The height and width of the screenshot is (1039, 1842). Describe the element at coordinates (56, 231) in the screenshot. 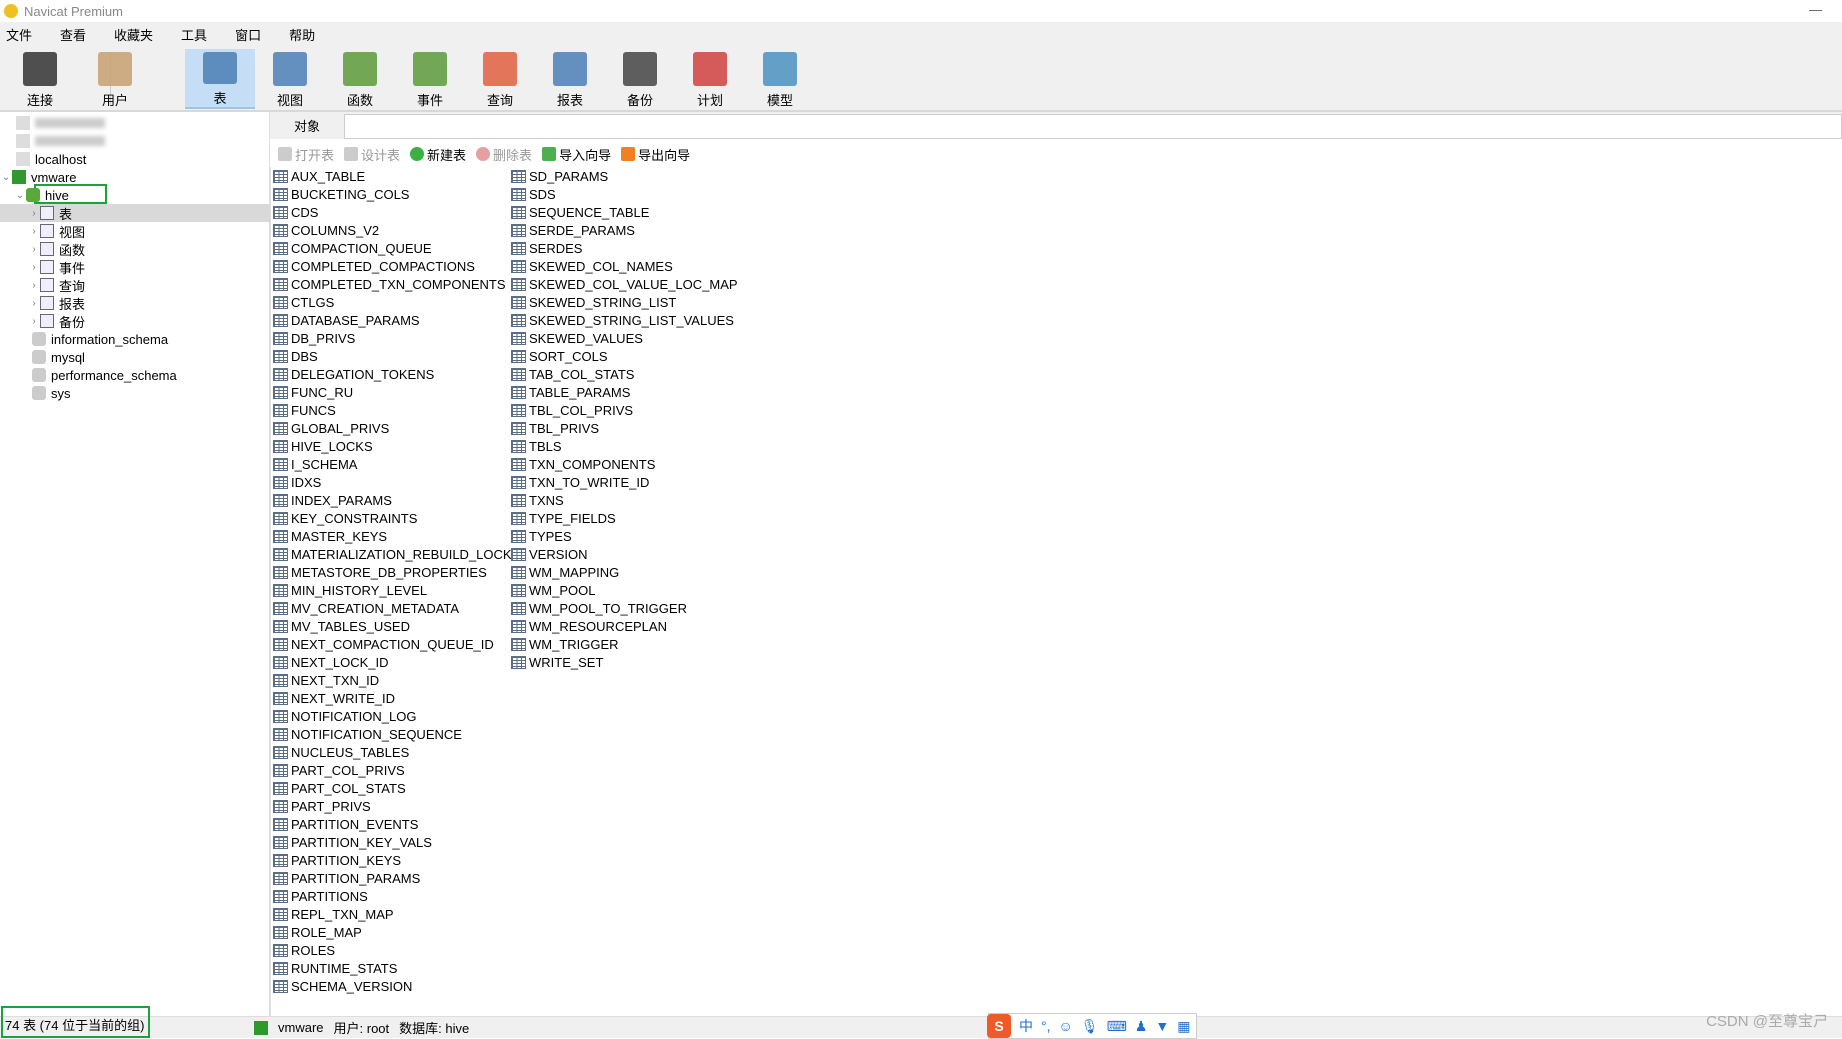

I see `tree-item-view: › 视图` at that location.